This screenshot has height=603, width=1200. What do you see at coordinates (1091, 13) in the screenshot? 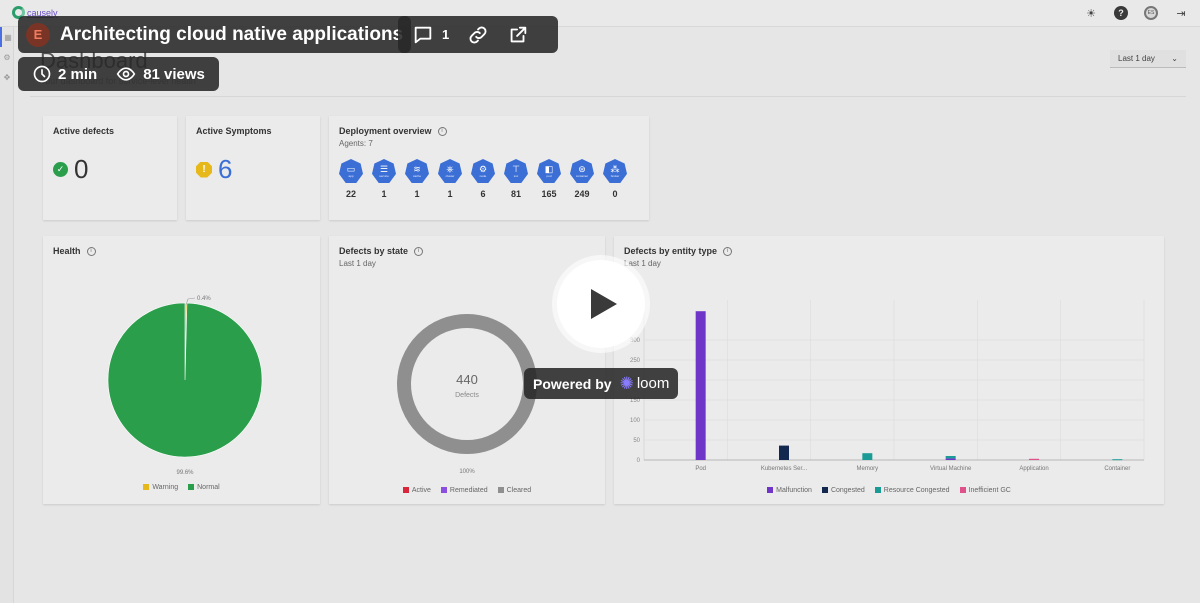
I see `theme-toggle-icon: ☀` at bounding box center [1091, 13].